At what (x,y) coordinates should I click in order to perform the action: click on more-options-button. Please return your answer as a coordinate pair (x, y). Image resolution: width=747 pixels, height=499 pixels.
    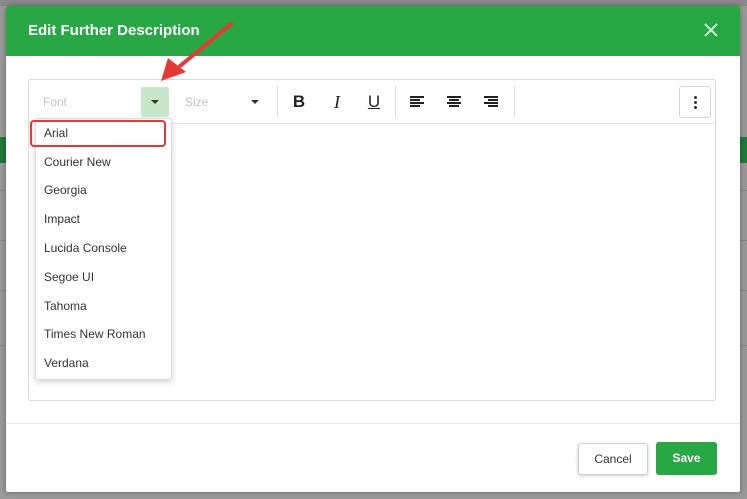
    Looking at the image, I should click on (695, 102).